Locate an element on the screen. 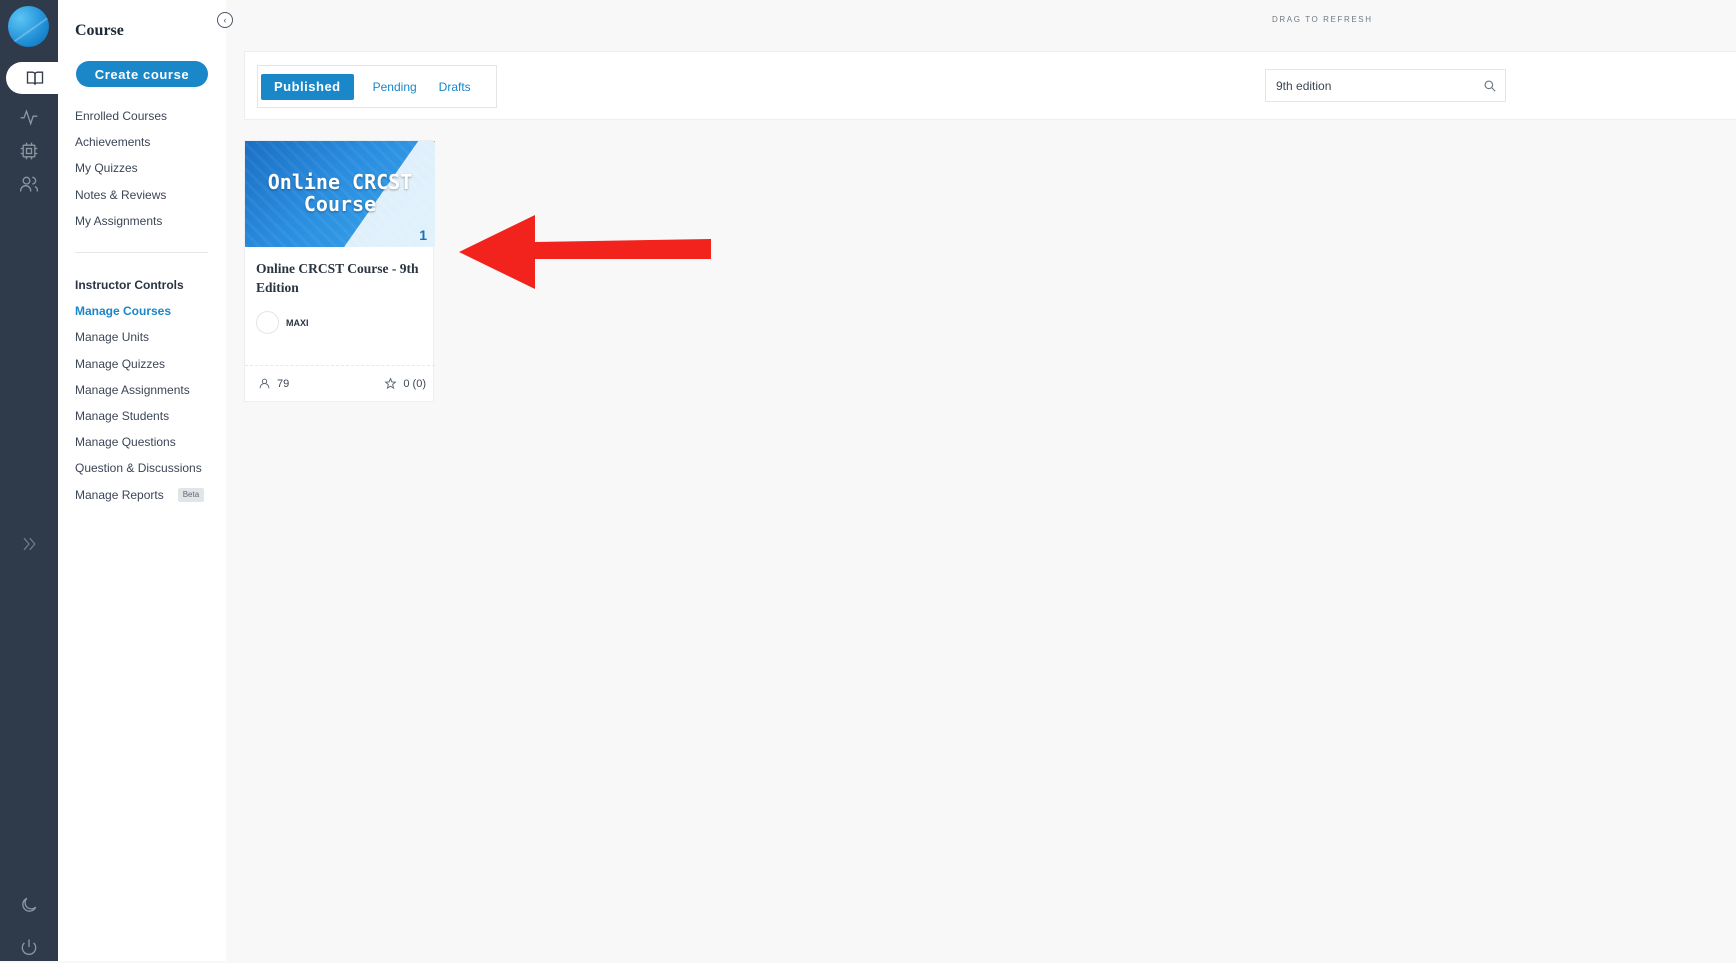  sidebar-item-achievements: Achievements is located at coordinates (121, 142).